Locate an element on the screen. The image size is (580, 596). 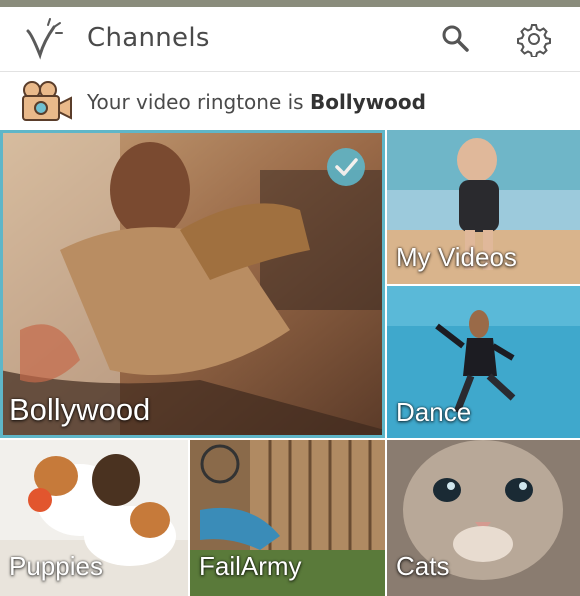
channel-label: FailArmy is located at coordinates (250, 566).